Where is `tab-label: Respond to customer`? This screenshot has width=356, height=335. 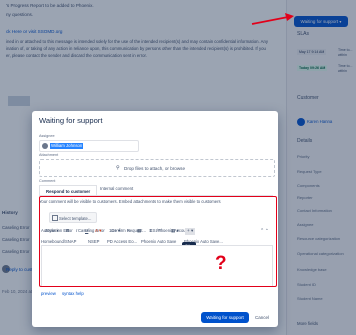 tab-label: Respond to customer is located at coordinates (68, 191).